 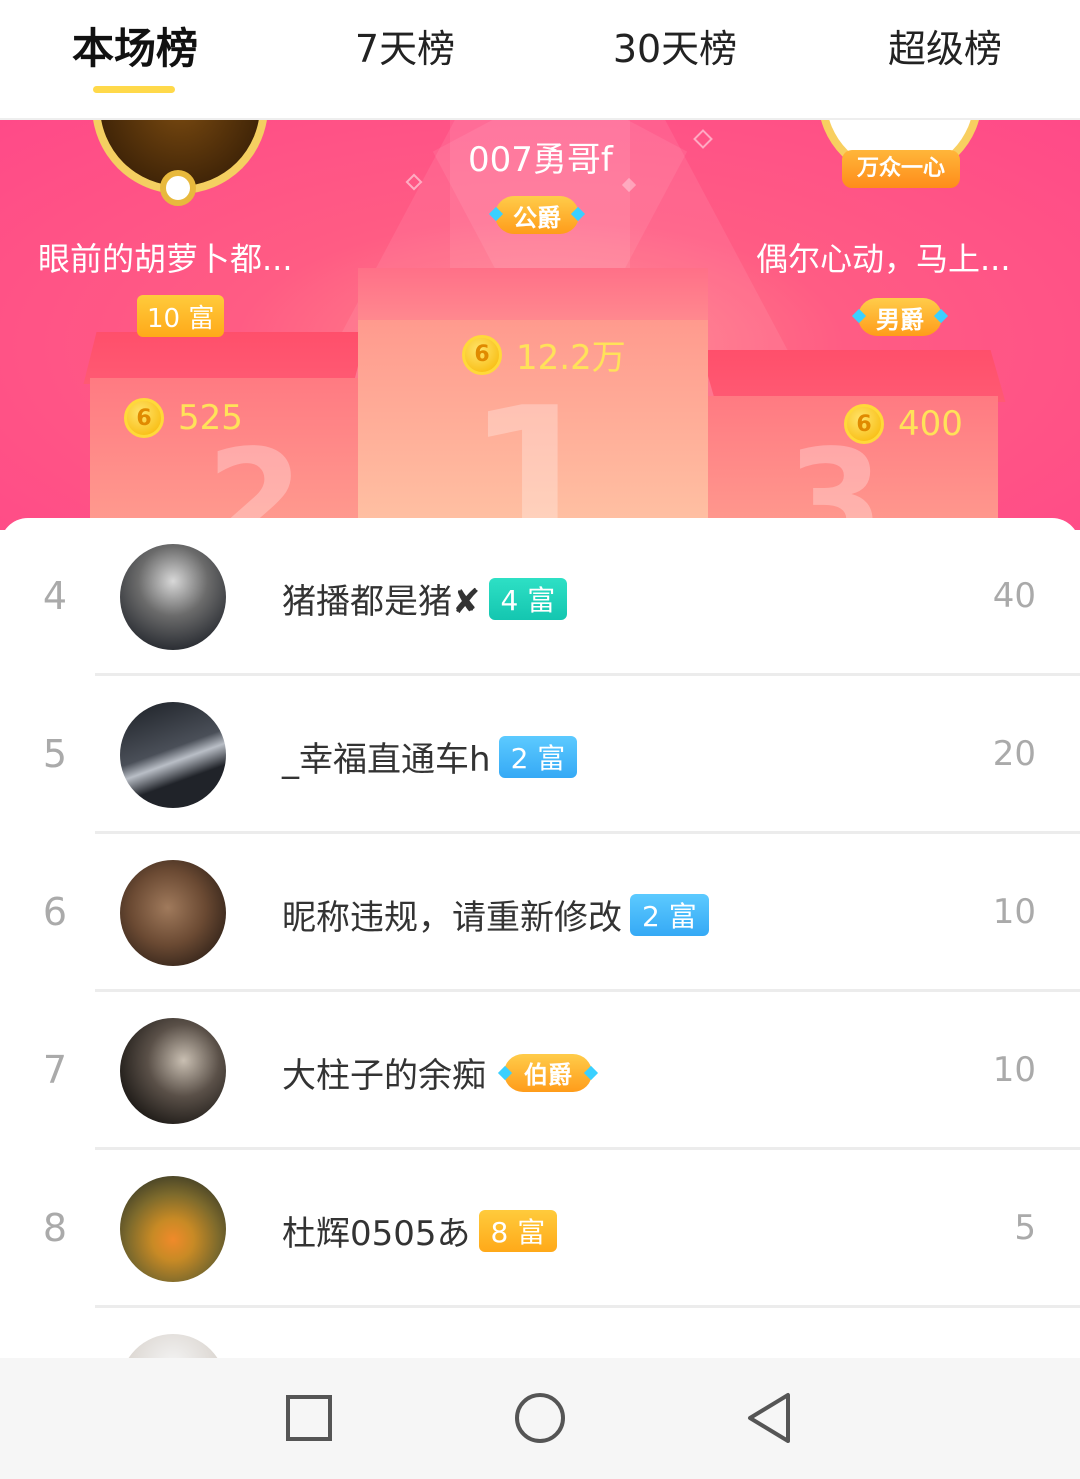 I want to click on rank-number: 4, so click(x=55, y=596).